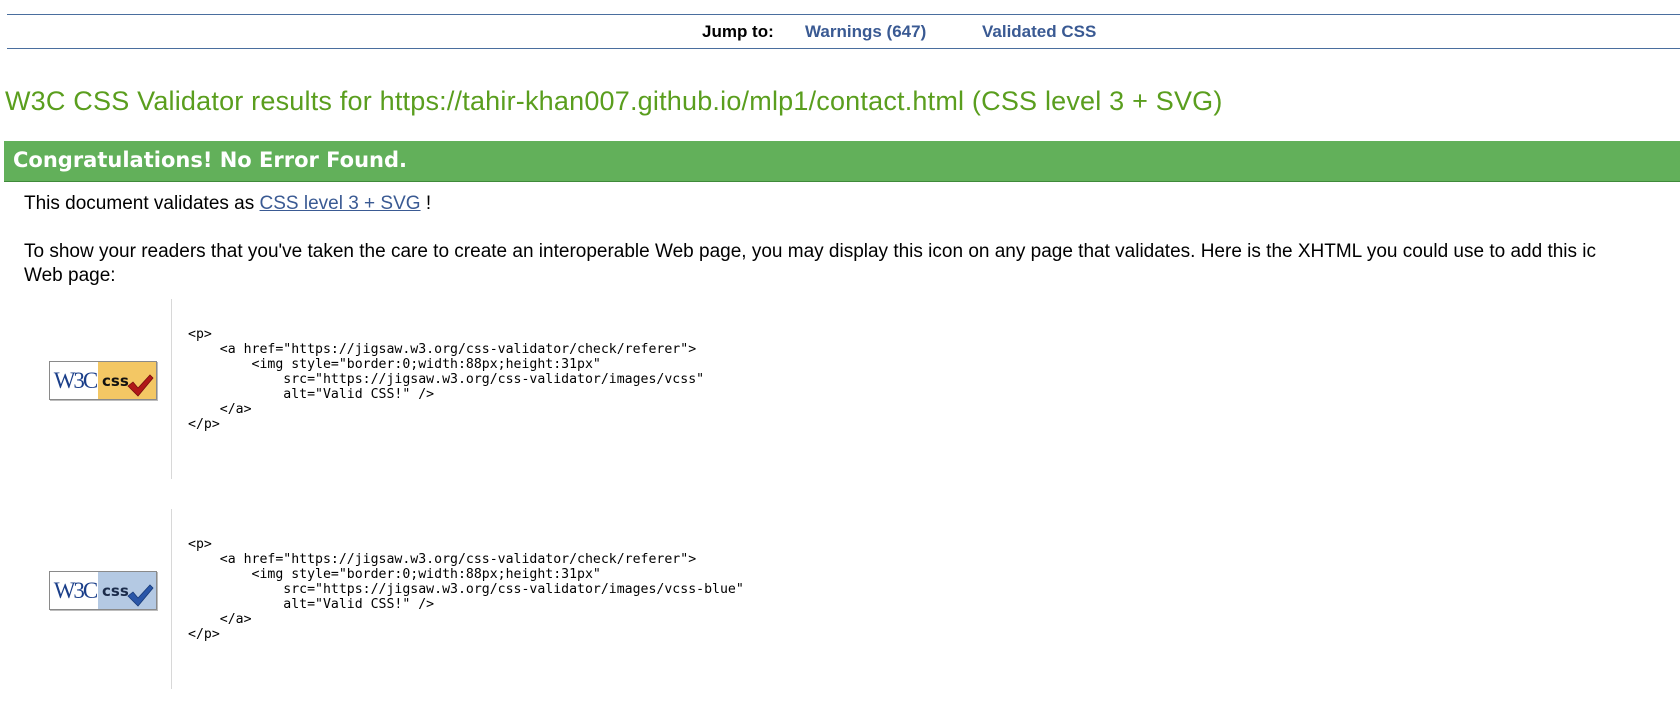 This screenshot has height=711, width=1680. I want to click on w3c-css-valid-gold-icon: W3C css, so click(103, 380).